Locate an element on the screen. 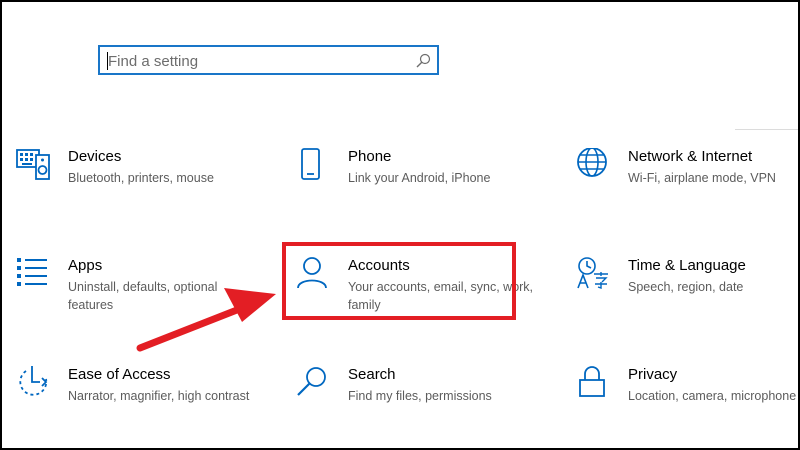  tile-description: Wi-Fi, airplane mode, VPN is located at coordinates (702, 178).